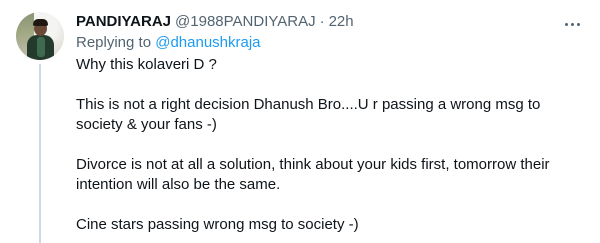 This screenshot has width=600, height=243. What do you see at coordinates (572, 24) in the screenshot?
I see `more-horizontal-icon` at bounding box center [572, 24].